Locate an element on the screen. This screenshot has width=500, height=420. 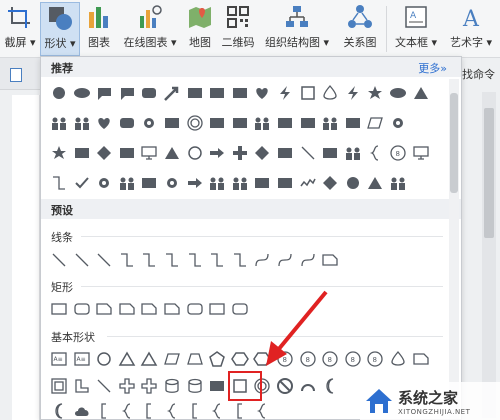
watermark-title: 系统之家 is located at coordinates (428, 397).